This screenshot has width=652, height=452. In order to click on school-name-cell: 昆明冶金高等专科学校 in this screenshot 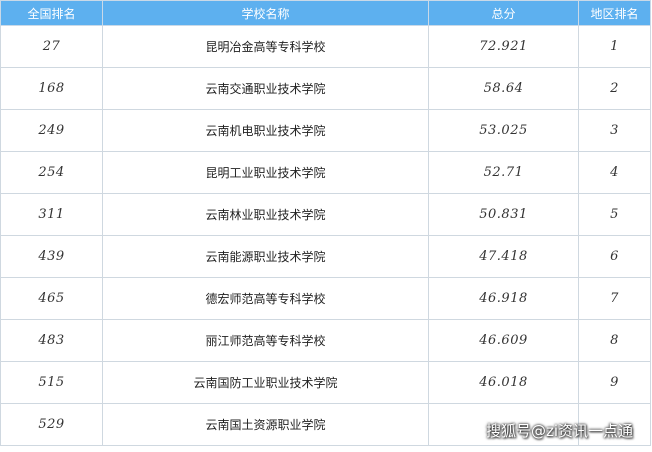, I will do `click(265, 46)`.